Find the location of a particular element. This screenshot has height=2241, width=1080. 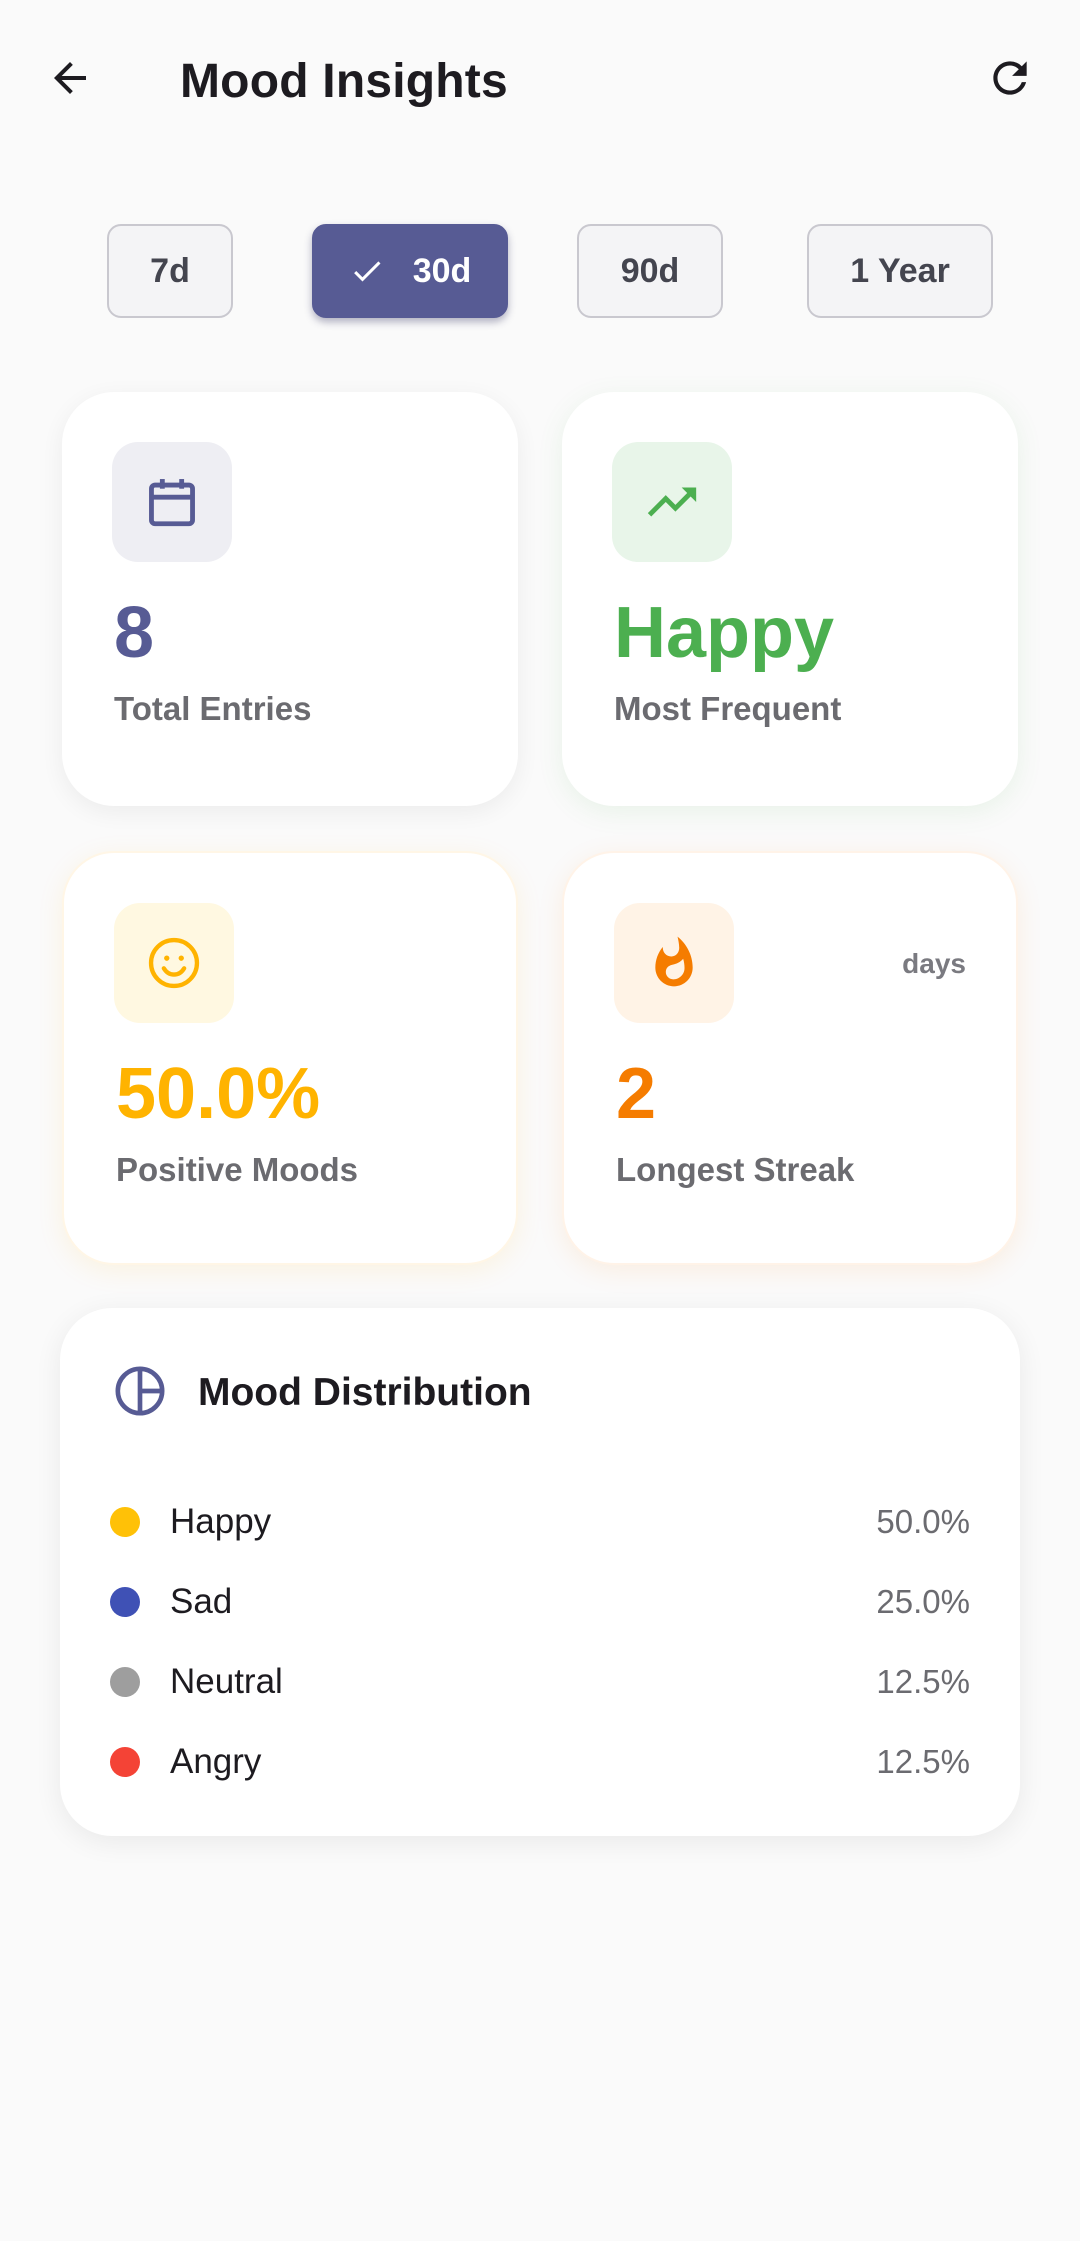

mood-percent: 25.0% is located at coordinates (923, 1601).